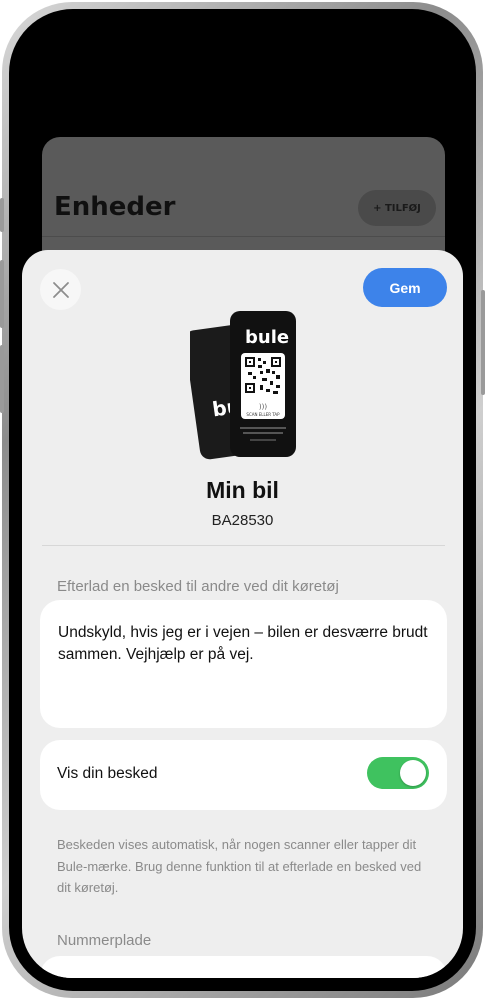  I want to click on show-message-toggle, so click(398, 773).